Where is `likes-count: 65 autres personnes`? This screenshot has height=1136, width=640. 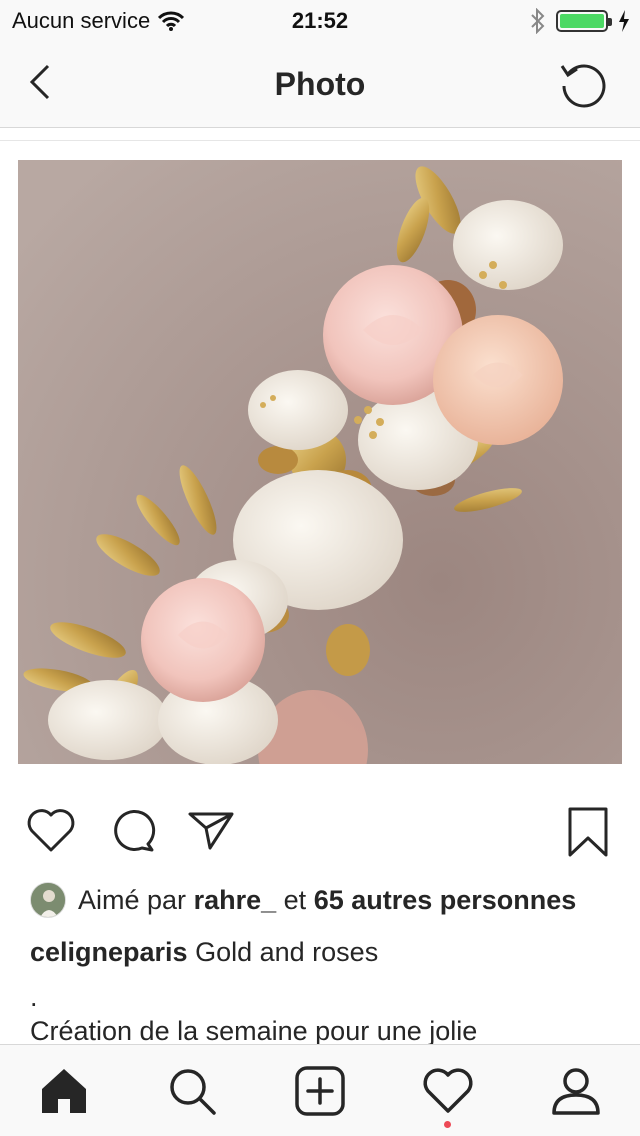 likes-count: 65 autres personnes is located at coordinates (445, 900).